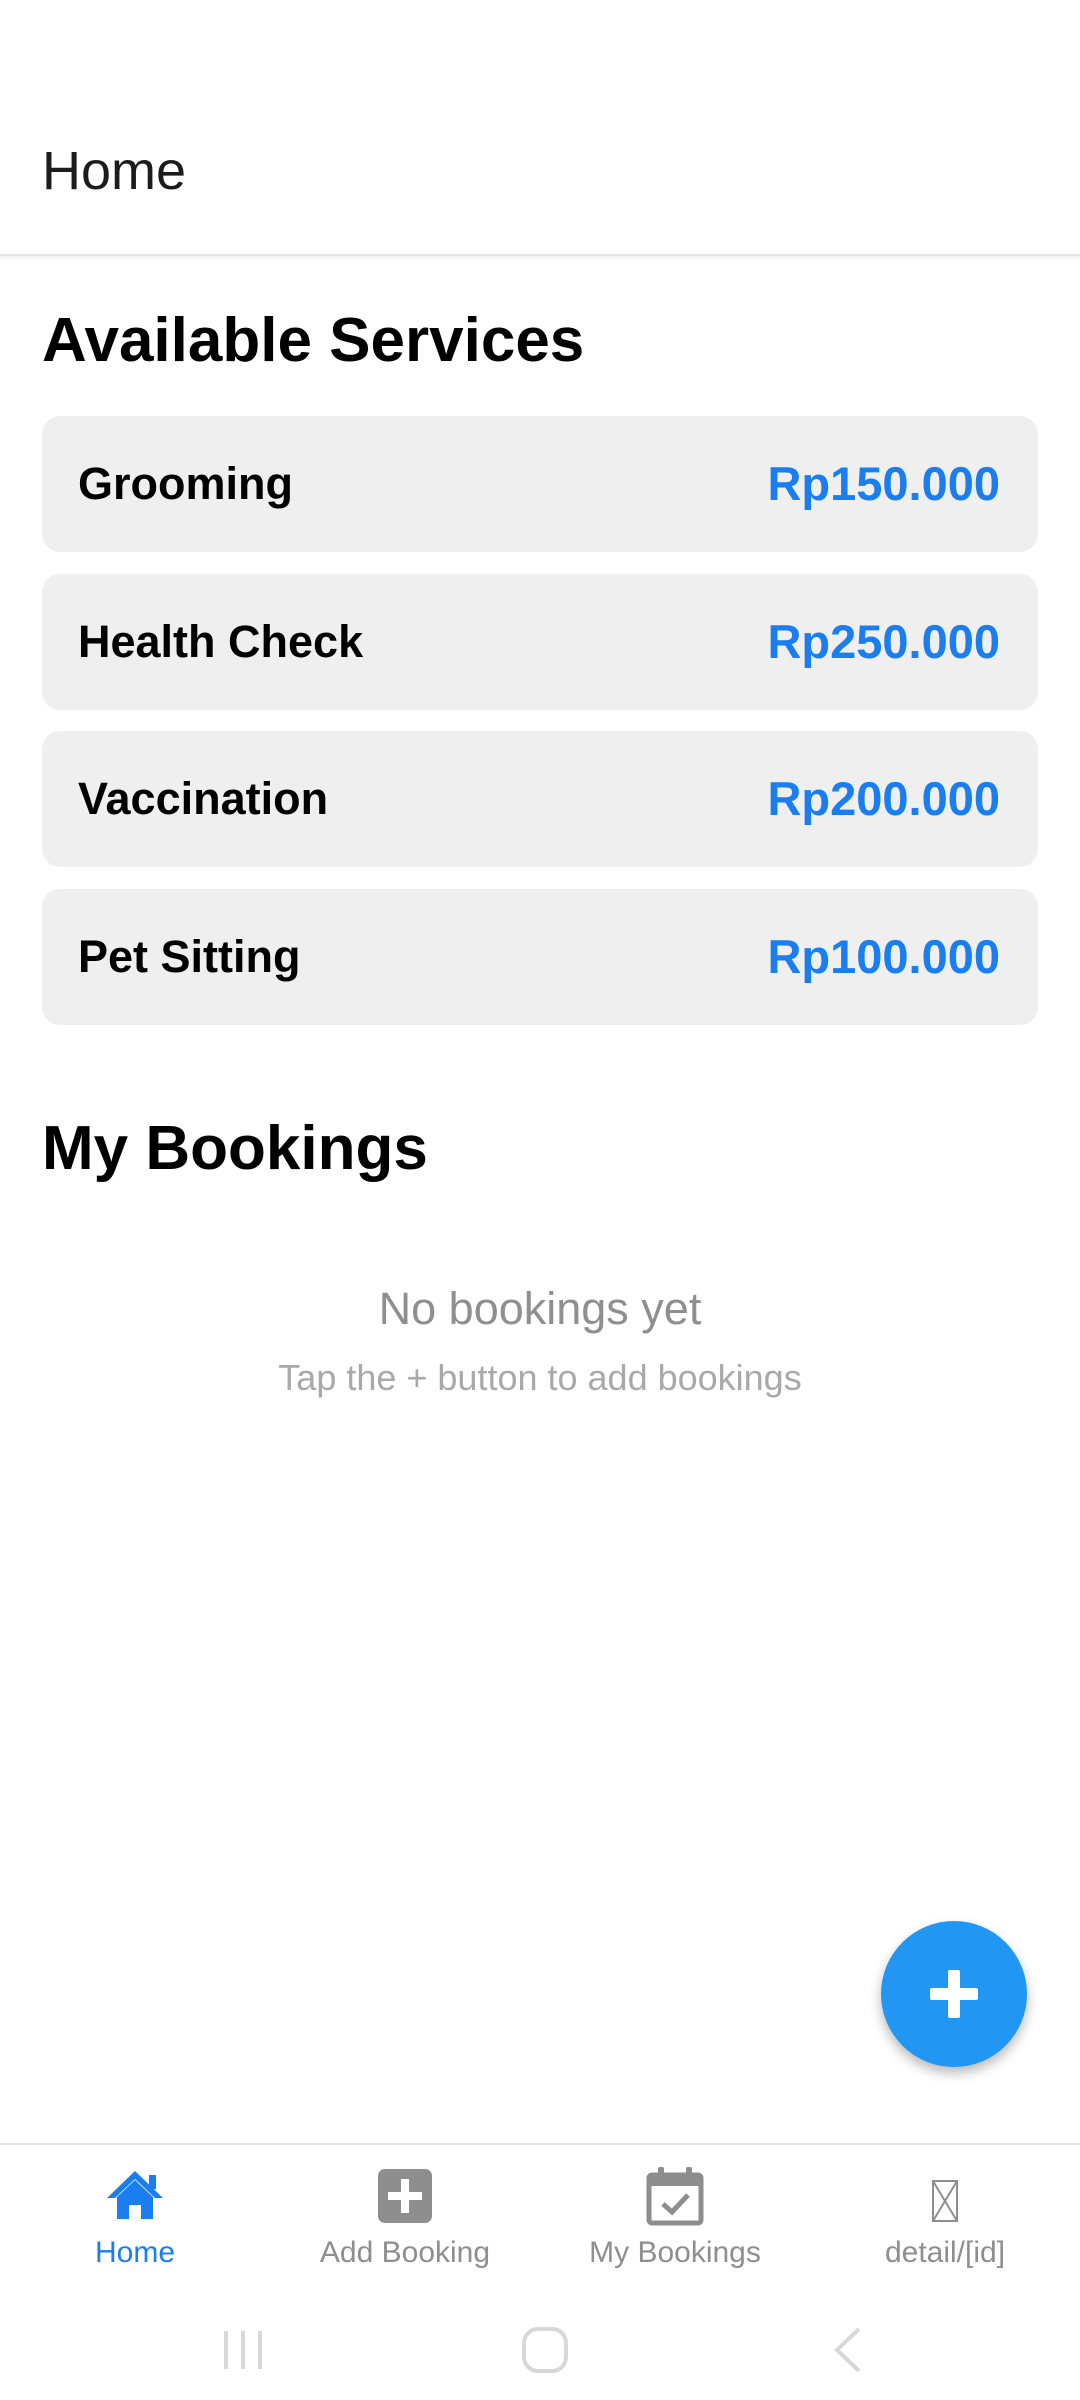  I want to click on system-navigation-bar, so click(540, 2347).